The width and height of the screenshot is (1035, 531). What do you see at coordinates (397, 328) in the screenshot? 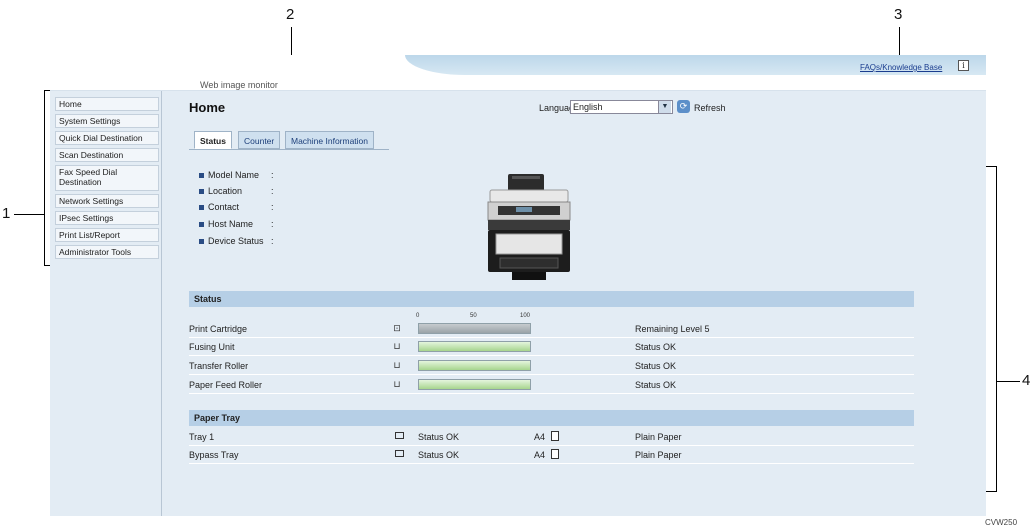
I see `toner-icon: ⊡` at bounding box center [397, 328].